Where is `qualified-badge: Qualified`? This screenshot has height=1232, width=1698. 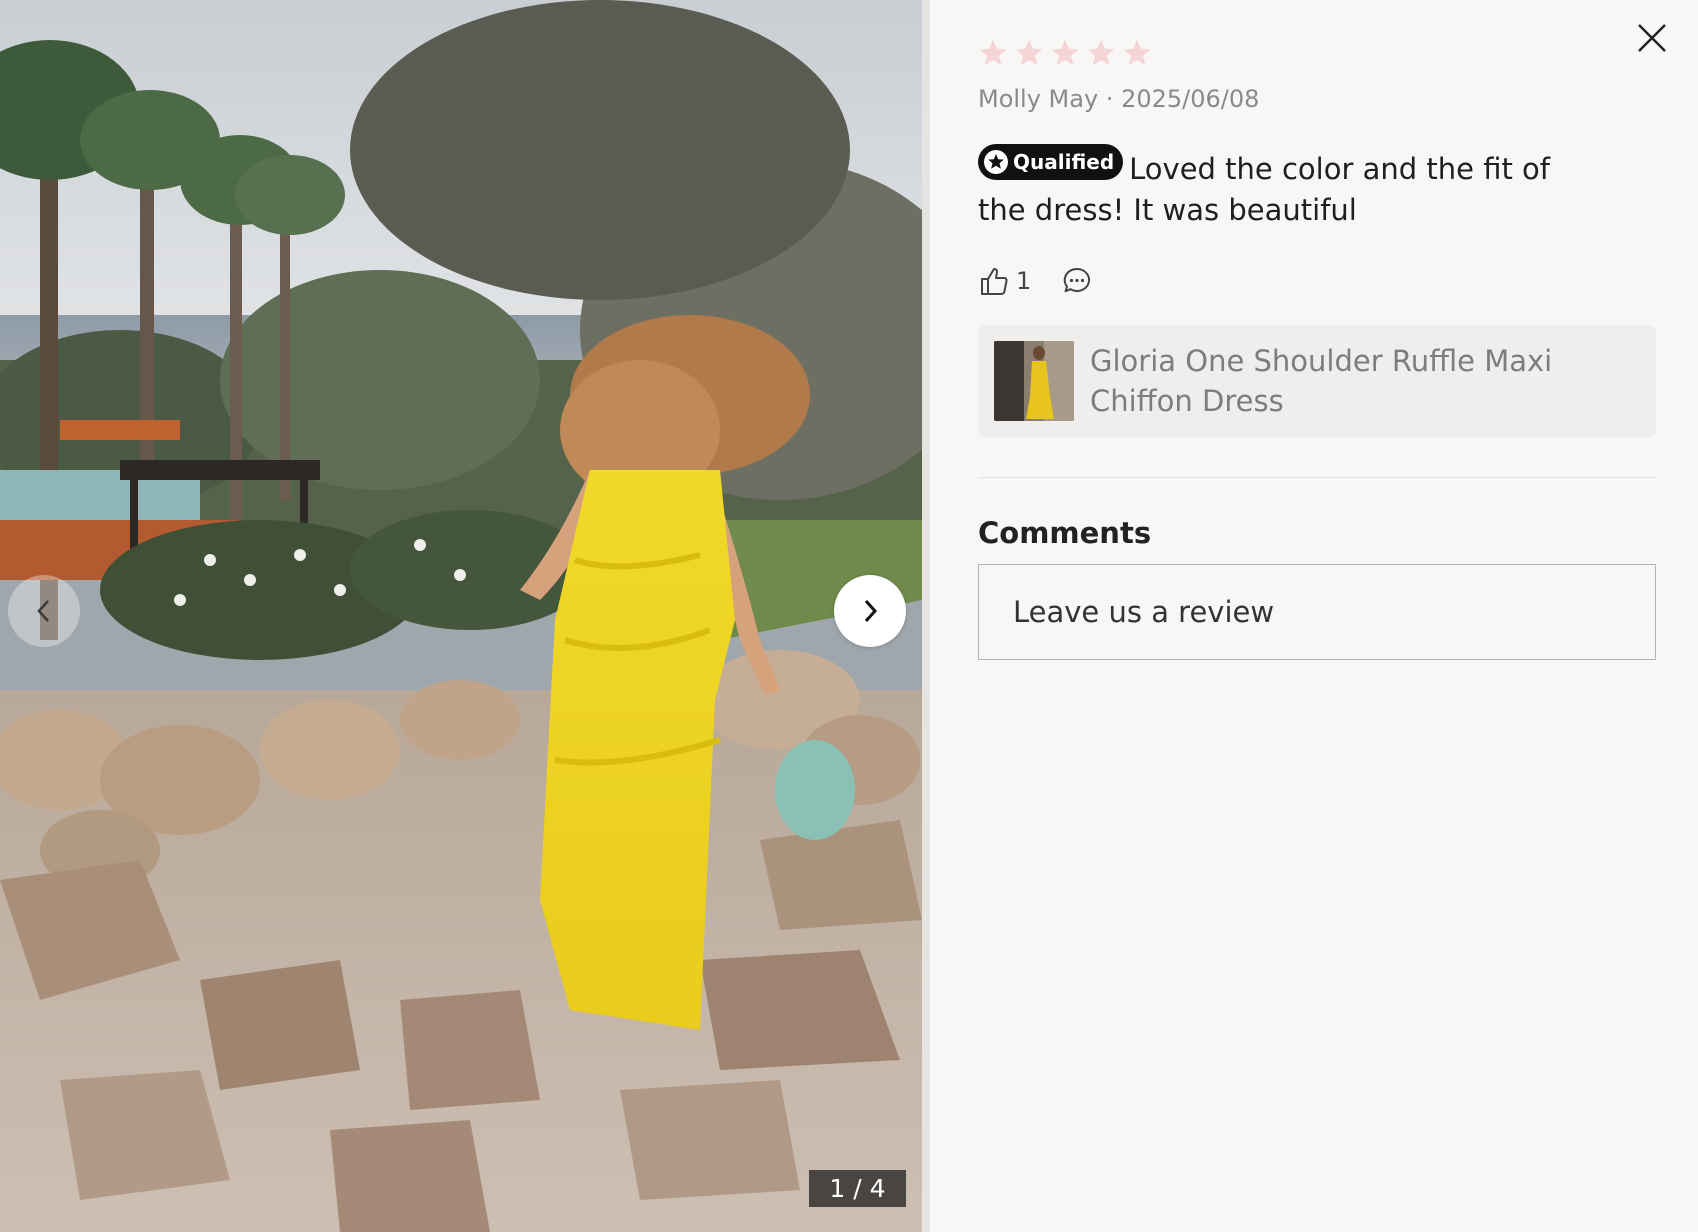 qualified-badge: Qualified is located at coordinates (1051, 162).